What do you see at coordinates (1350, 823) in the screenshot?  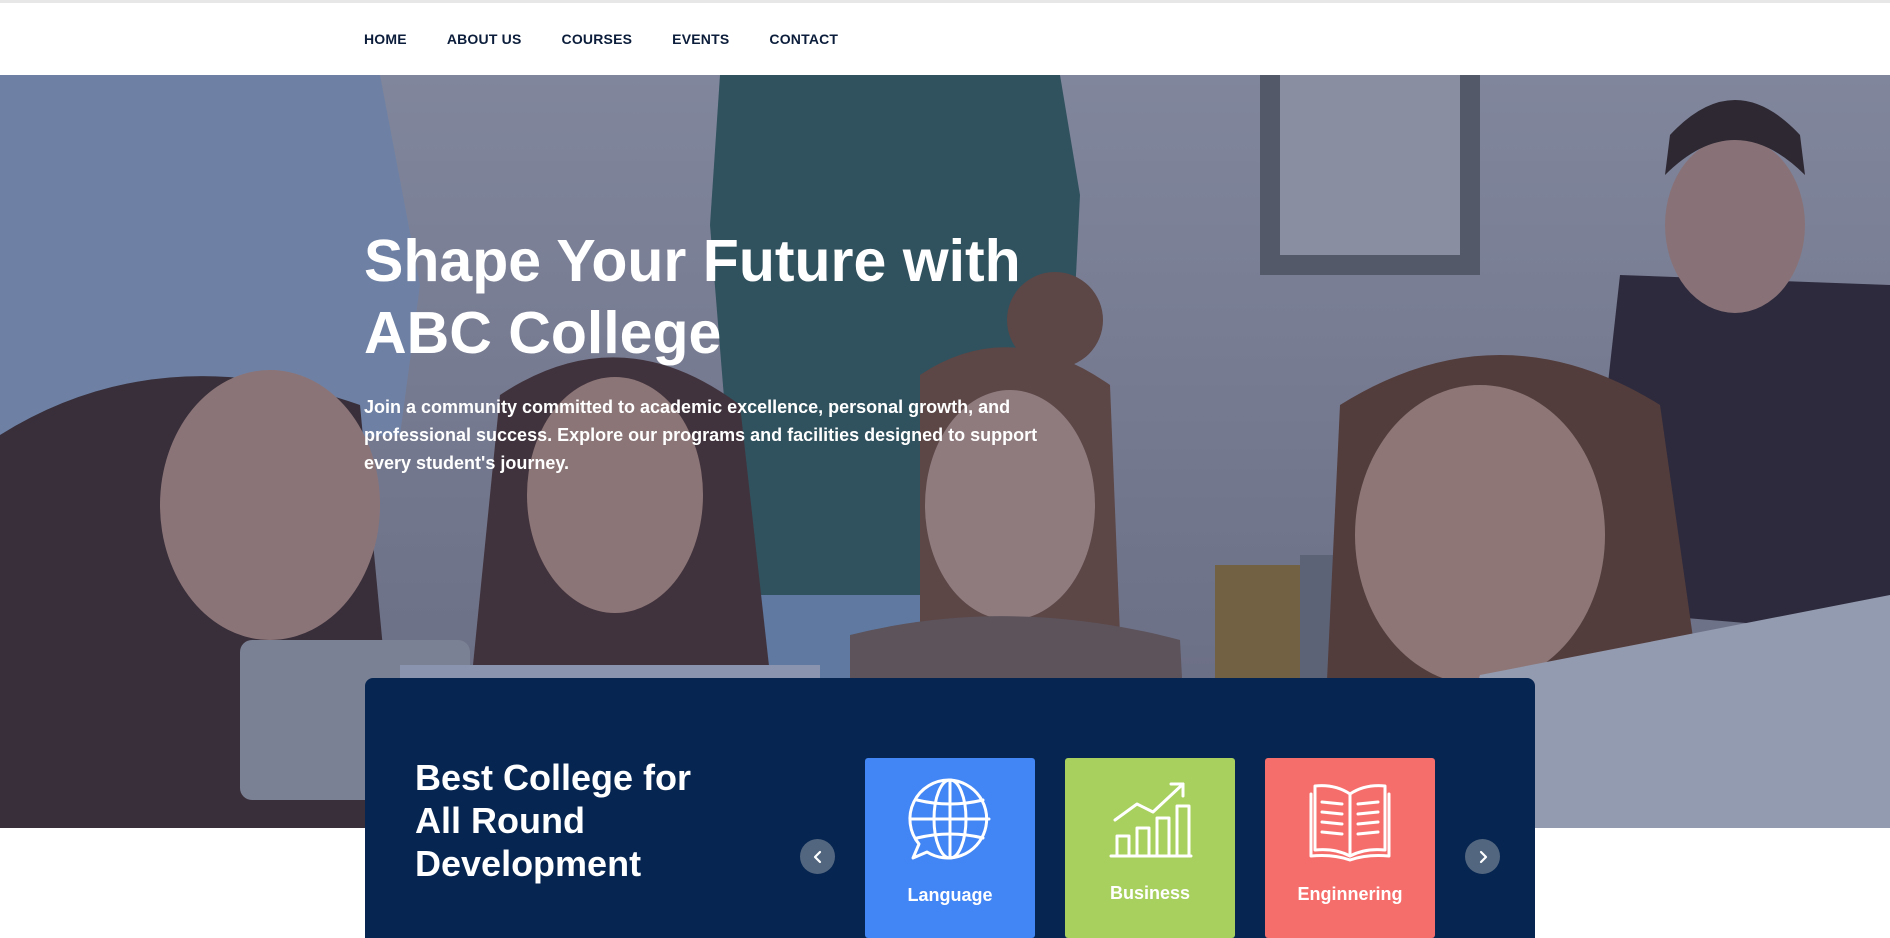 I see `open-book-icon` at bounding box center [1350, 823].